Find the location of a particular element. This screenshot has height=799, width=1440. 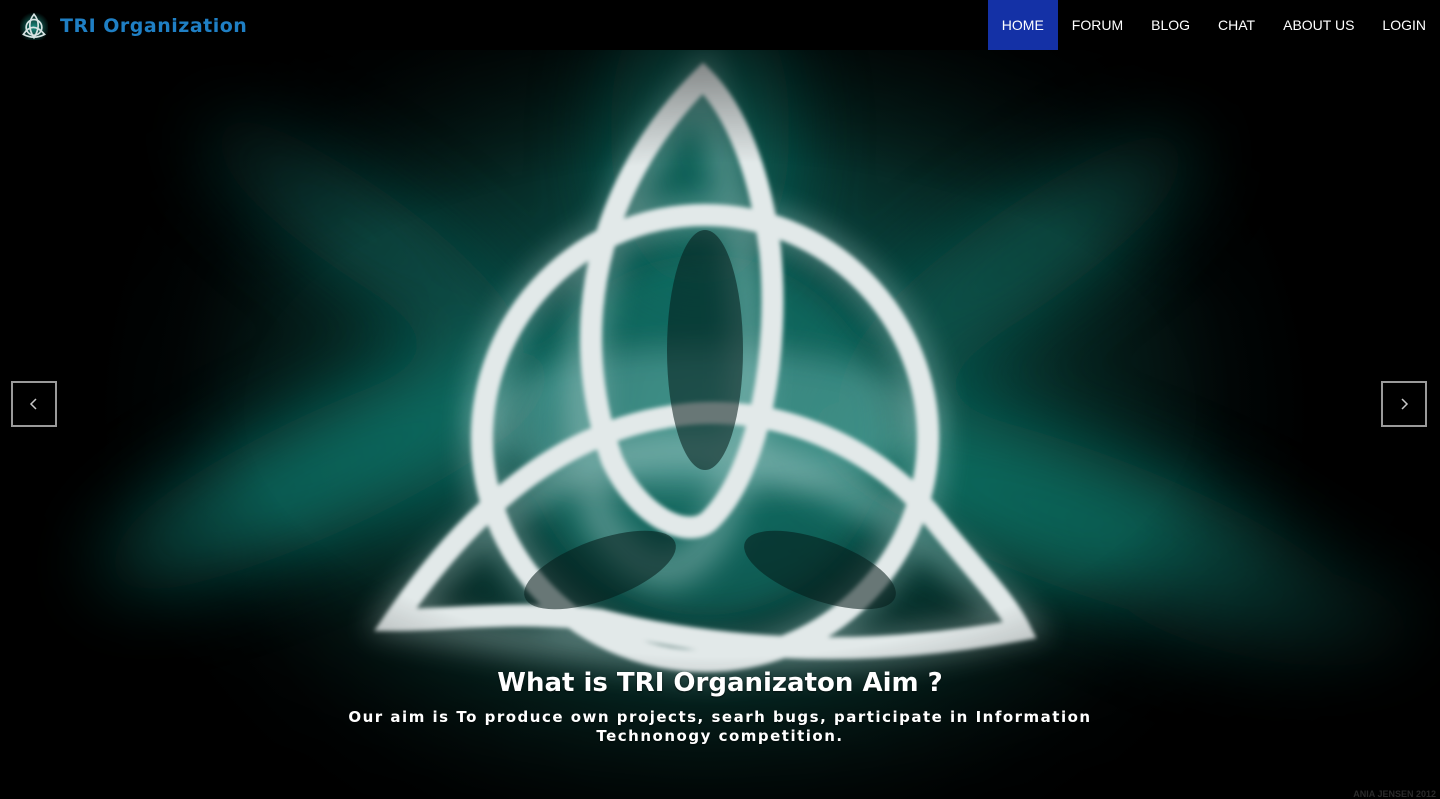

nav-item-chat: CHAT is located at coordinates (1236, 25).